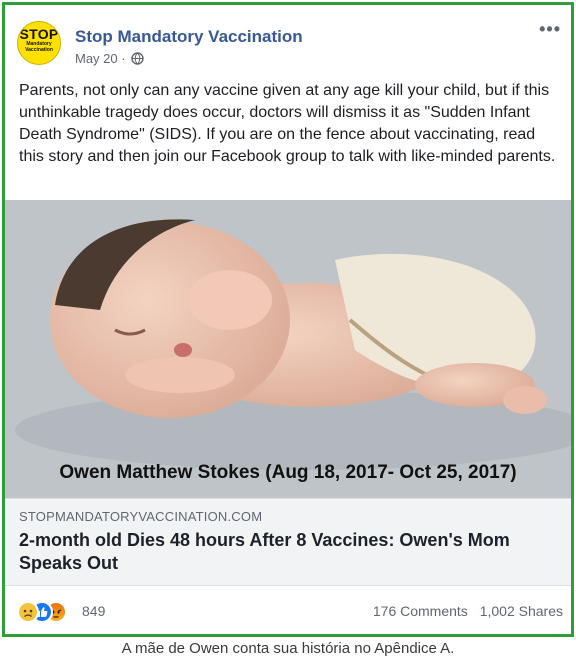 The width and height of the screenshot is (576, 663). Describe the element at coordinates (550, 29) in the screenshot. I see `more-options-button: •••` at that location.